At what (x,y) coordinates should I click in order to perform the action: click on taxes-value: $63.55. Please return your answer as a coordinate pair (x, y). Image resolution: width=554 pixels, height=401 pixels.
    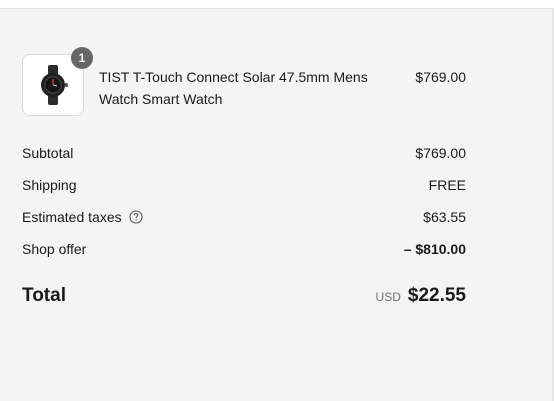
    Looking at the image, I should click on (444, 217).